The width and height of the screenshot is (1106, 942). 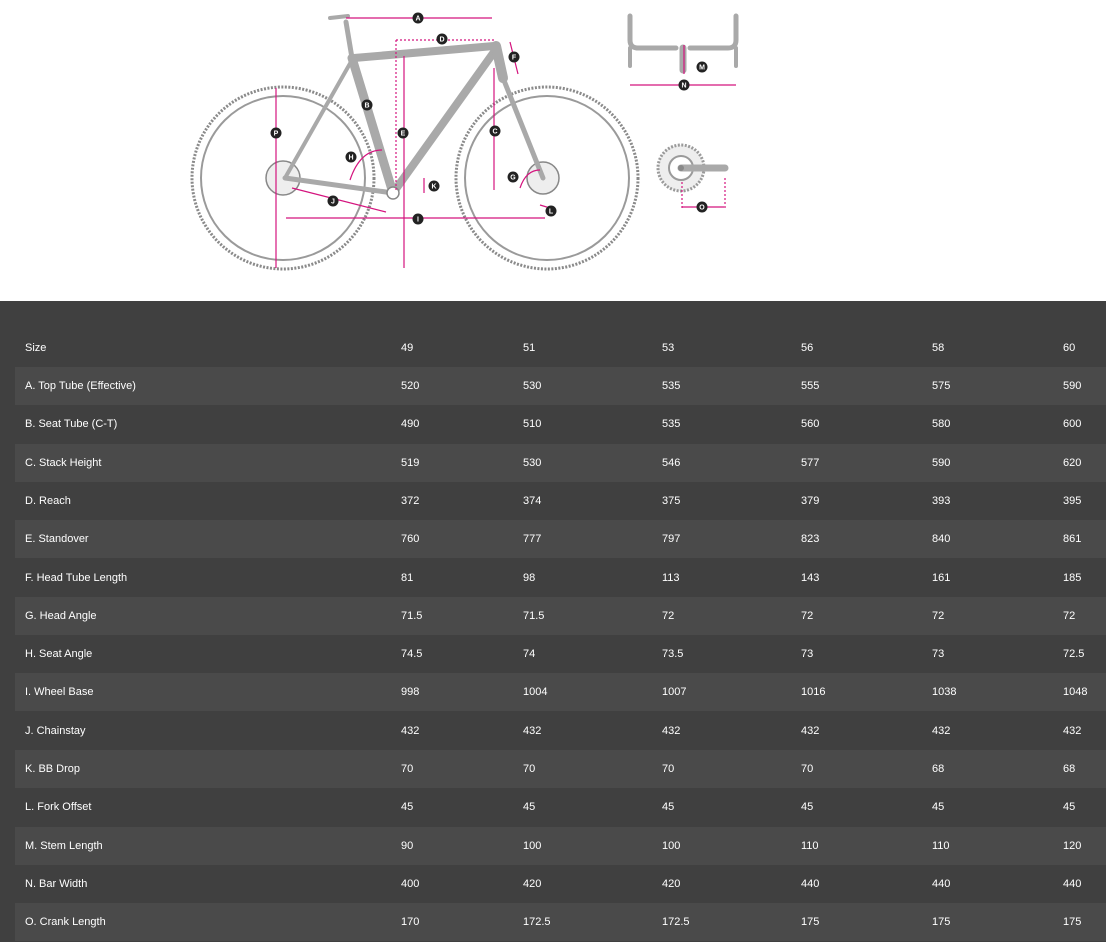 What do you see at coordinates (532, 424) in the screenshot?
I see `table-cell: 510` at bounding box center [532, 424].